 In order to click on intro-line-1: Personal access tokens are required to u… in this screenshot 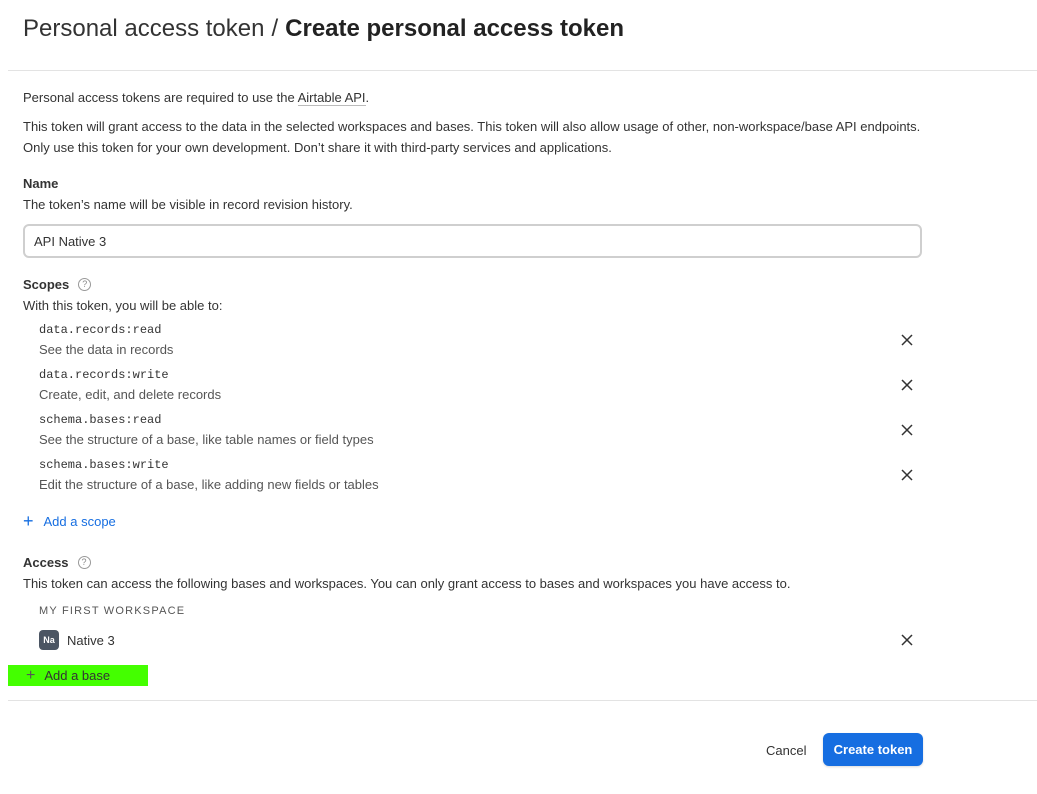, I will do `click(196, 98)`.